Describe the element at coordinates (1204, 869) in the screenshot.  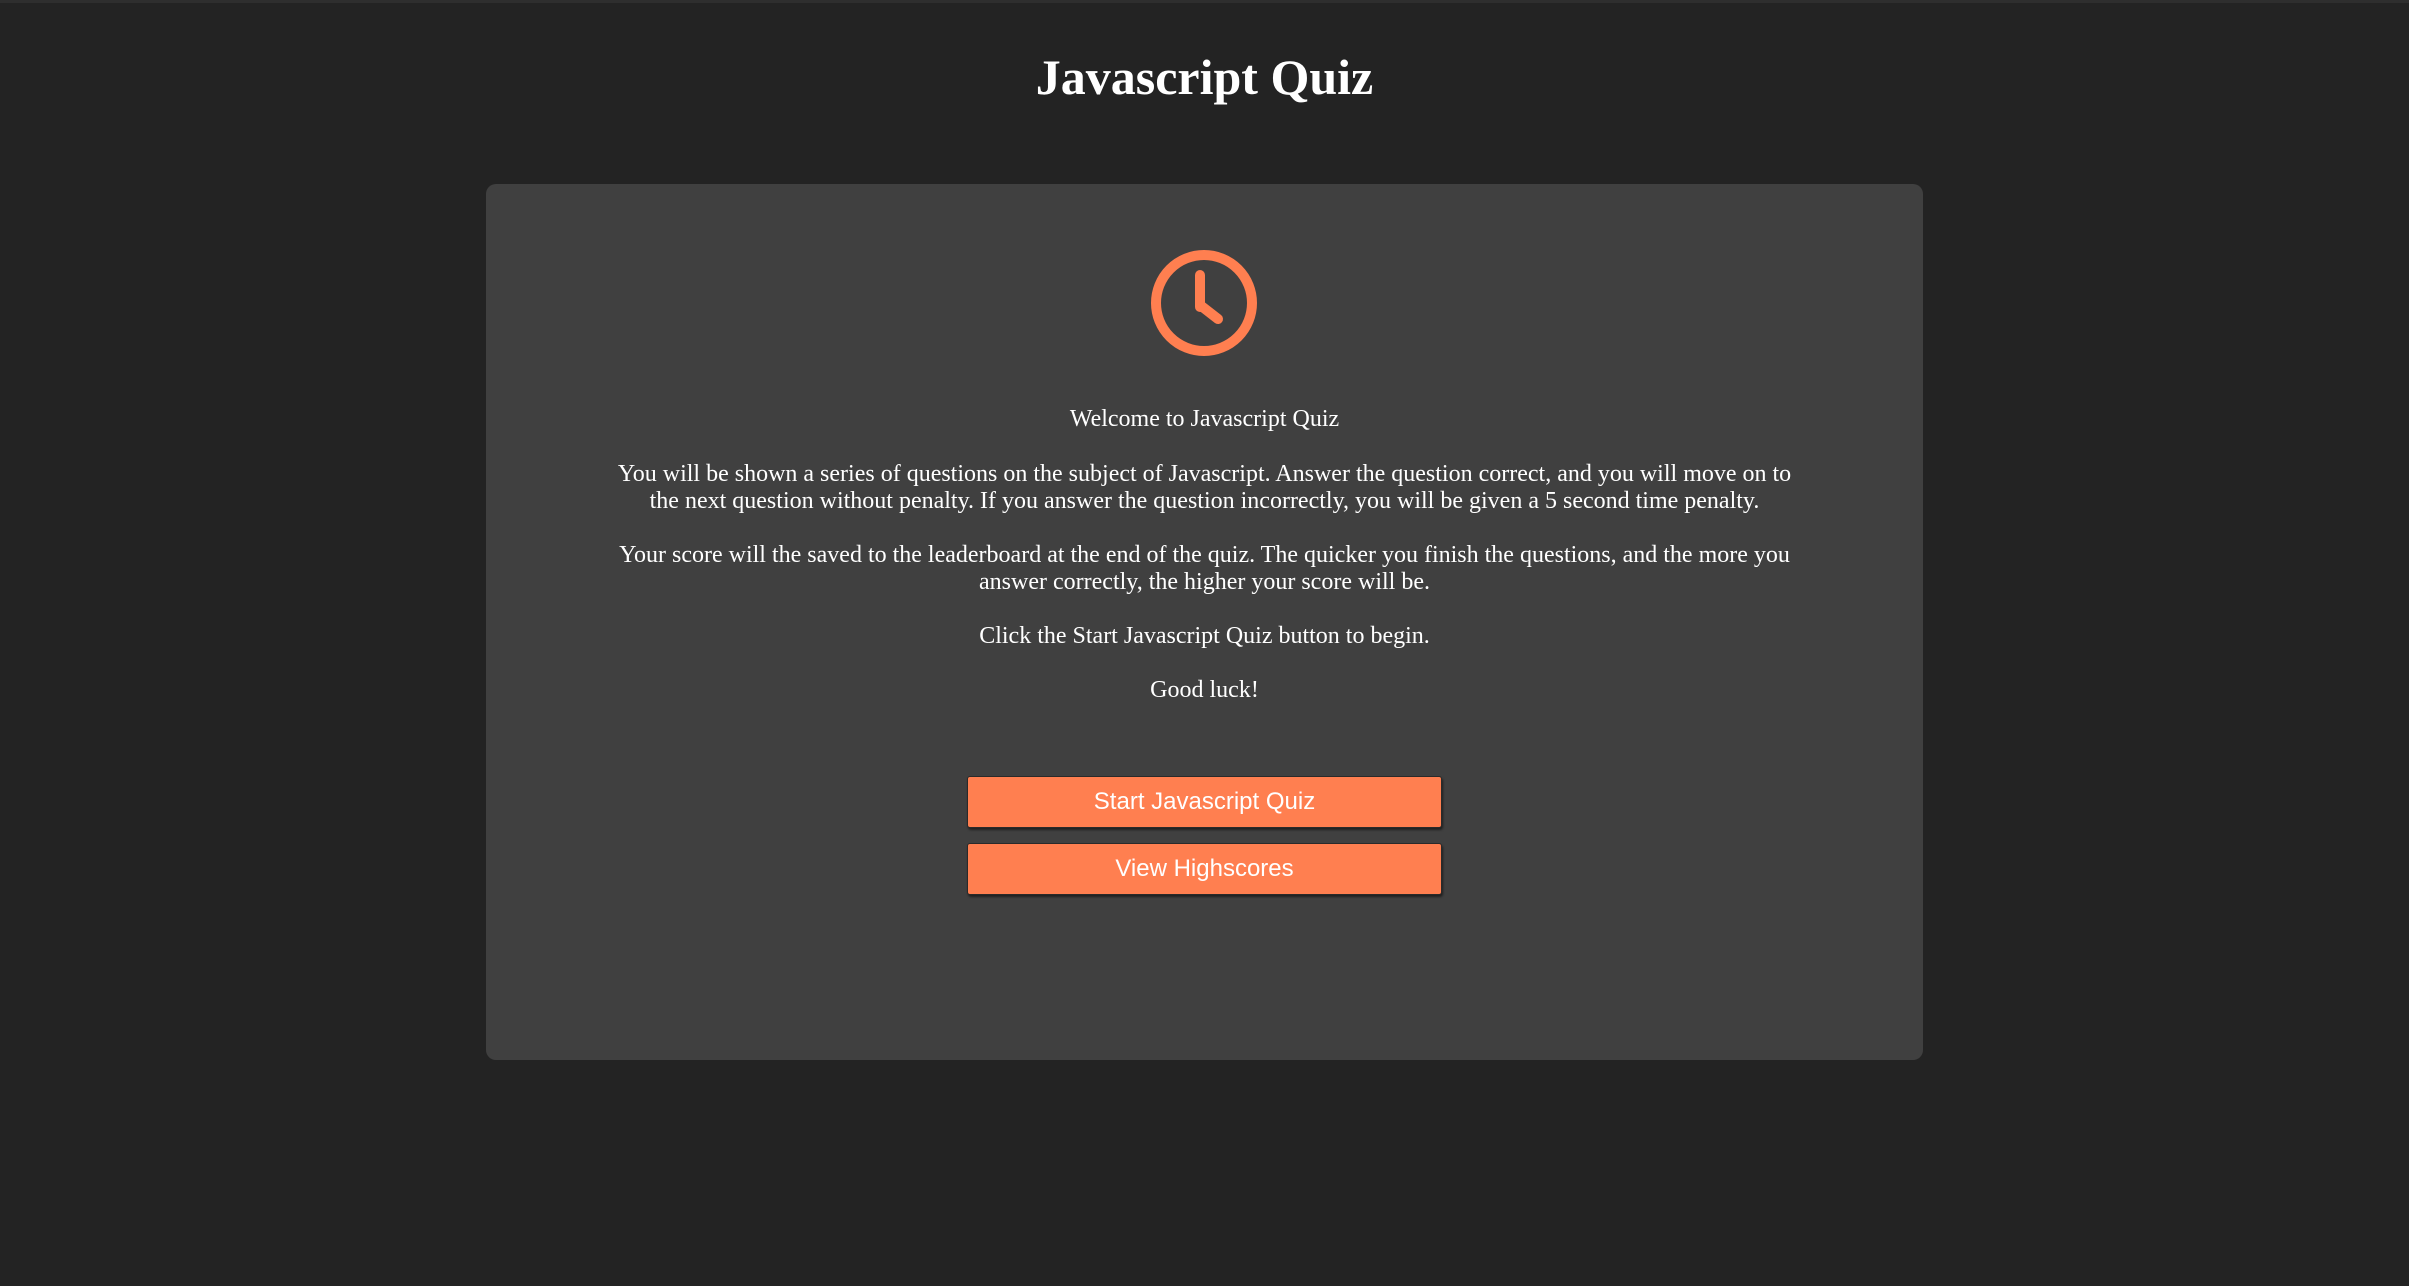
I see `view-highscores-button: View Highscores` at that location.